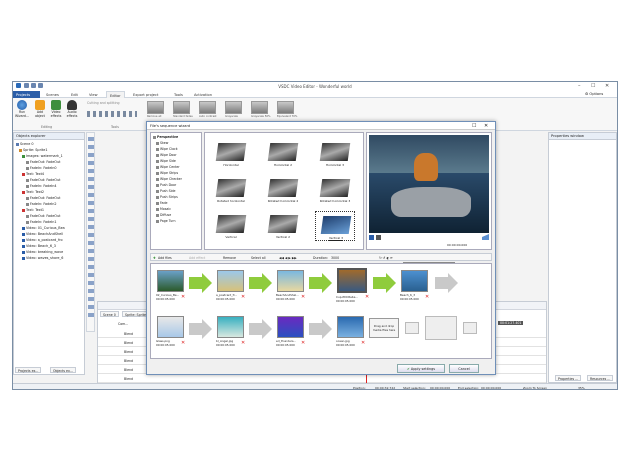 The width and height of the screenshot is (630, 473). What do you see at coordinates (42, 258) in the screenshot?
I see `tree-item: Video: waves_shore_6` at bounding box center [42, 258].